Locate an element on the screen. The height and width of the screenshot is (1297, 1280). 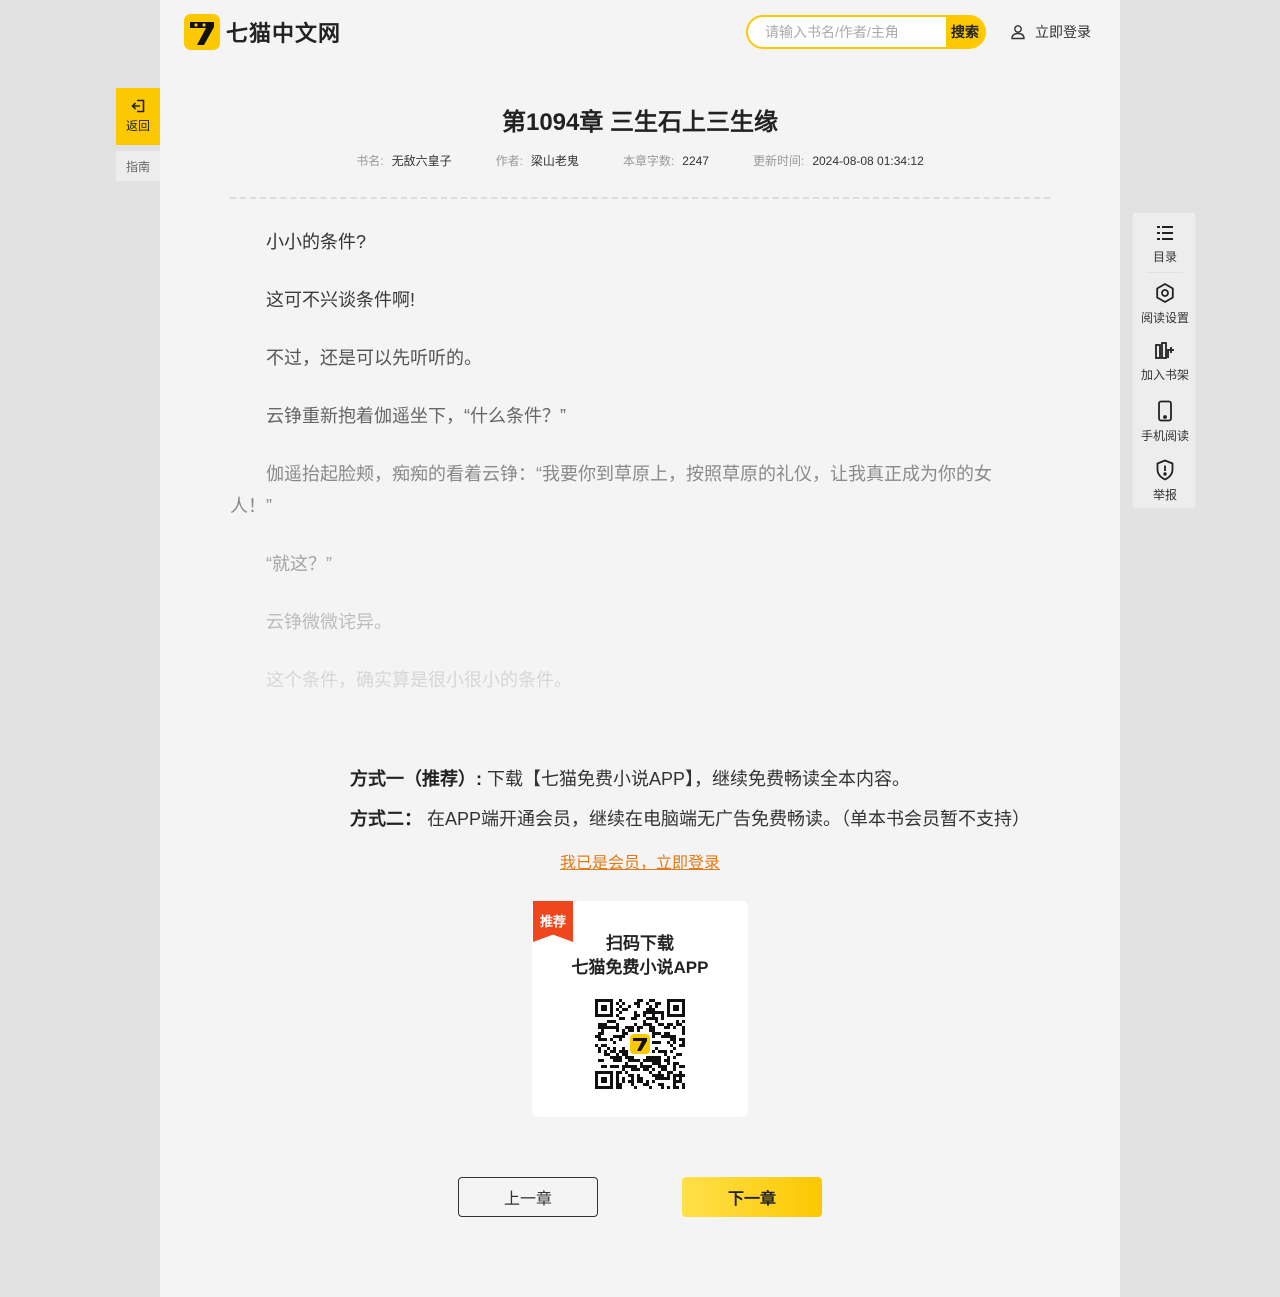
meta-value: 无敌六皇子 is located at coordinates (422, 161).